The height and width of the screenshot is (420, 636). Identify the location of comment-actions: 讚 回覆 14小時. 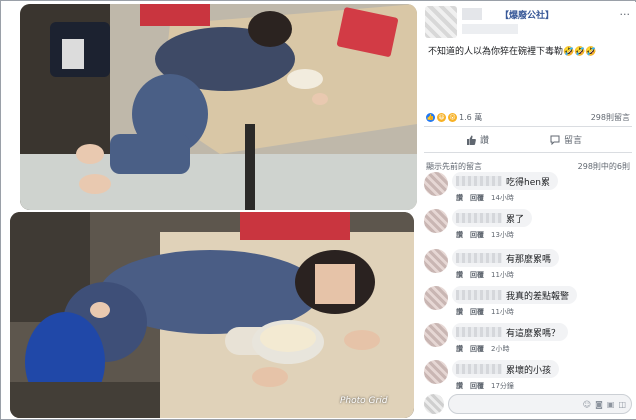
(485, 198).